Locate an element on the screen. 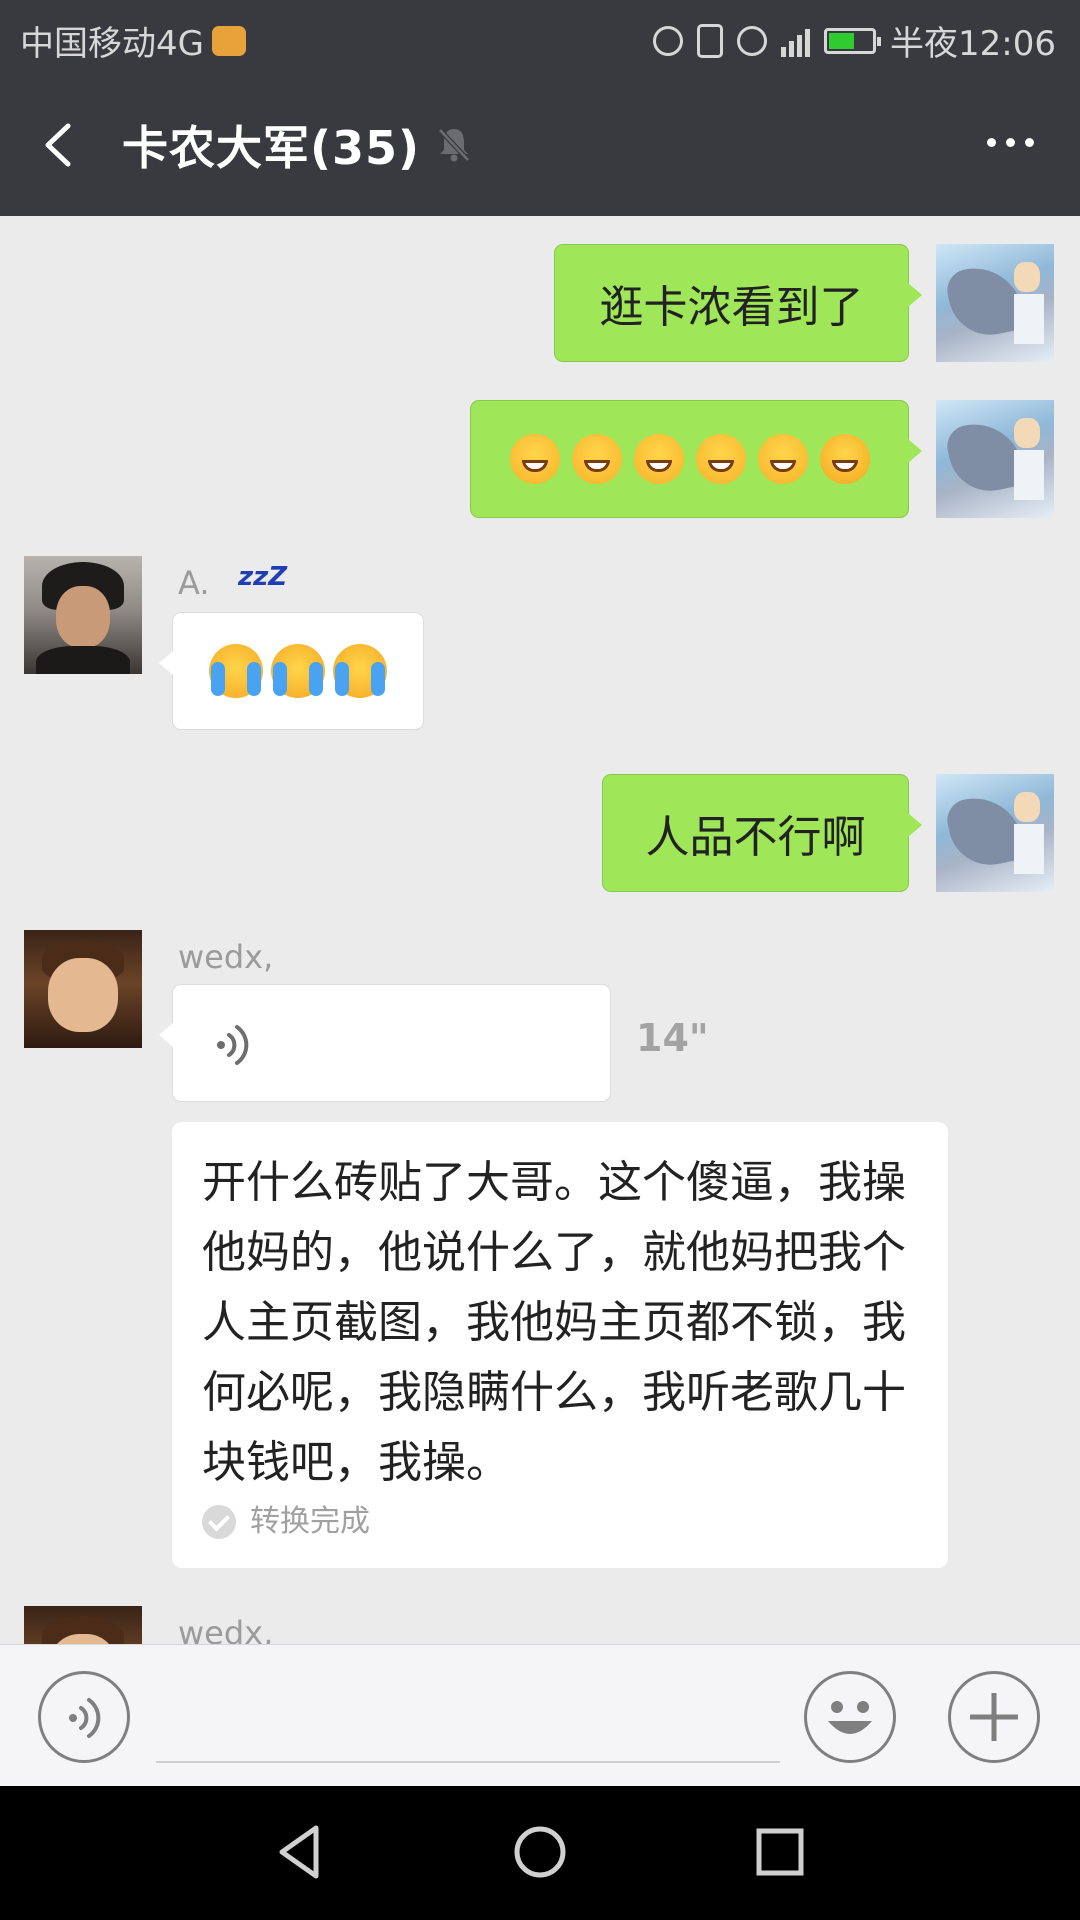  sweat-smirk-emoji-icon is located at coordinates (844, 459).